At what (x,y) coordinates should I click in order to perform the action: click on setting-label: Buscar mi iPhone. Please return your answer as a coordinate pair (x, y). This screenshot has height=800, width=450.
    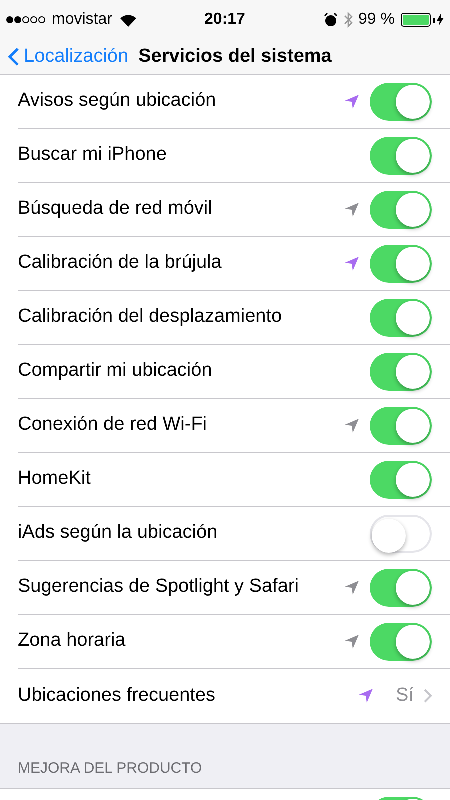
    Looking at the image, I should click on (93, 155).